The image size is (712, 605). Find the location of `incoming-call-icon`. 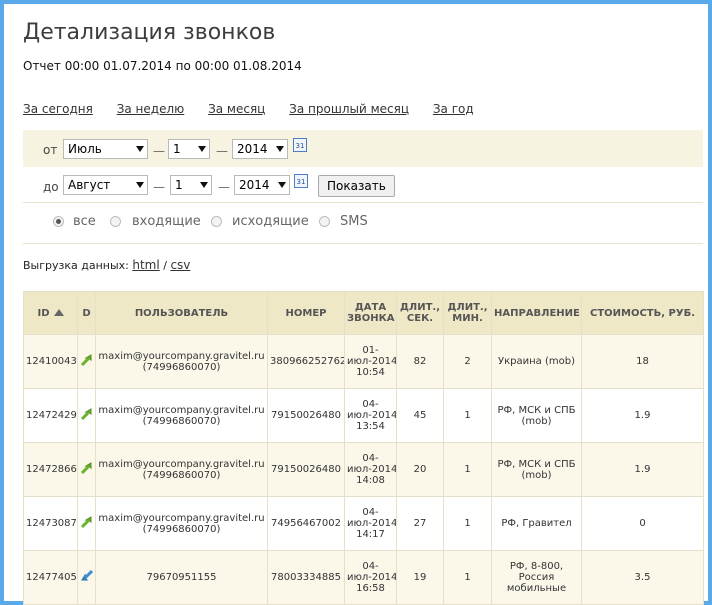

incoming-call-icon is located at coordinates (86, 575).